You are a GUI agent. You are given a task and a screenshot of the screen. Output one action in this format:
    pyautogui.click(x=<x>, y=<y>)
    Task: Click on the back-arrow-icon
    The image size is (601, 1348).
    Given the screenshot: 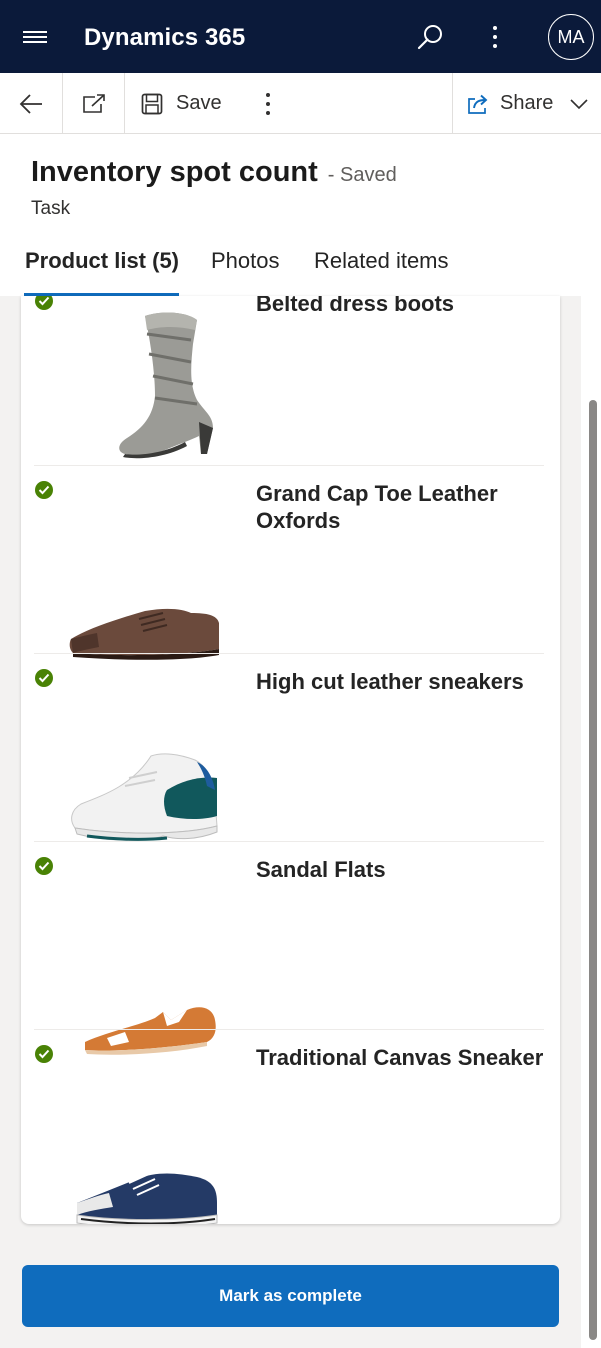 What is the action you would take?
    pyautogui.click(x=30, y=103)
    